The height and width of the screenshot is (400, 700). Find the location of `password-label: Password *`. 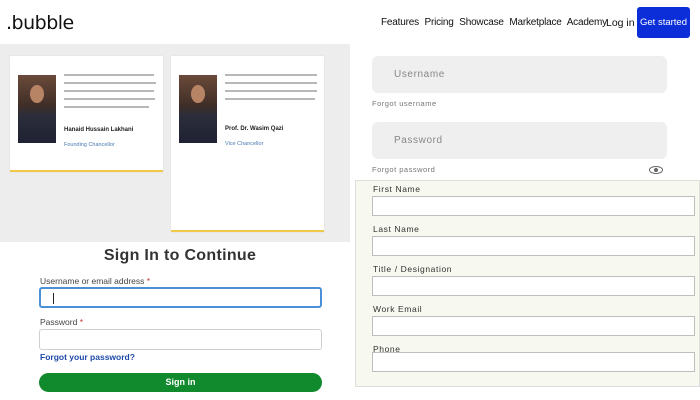

password-label: Password * is located at coordinates (62, 322).